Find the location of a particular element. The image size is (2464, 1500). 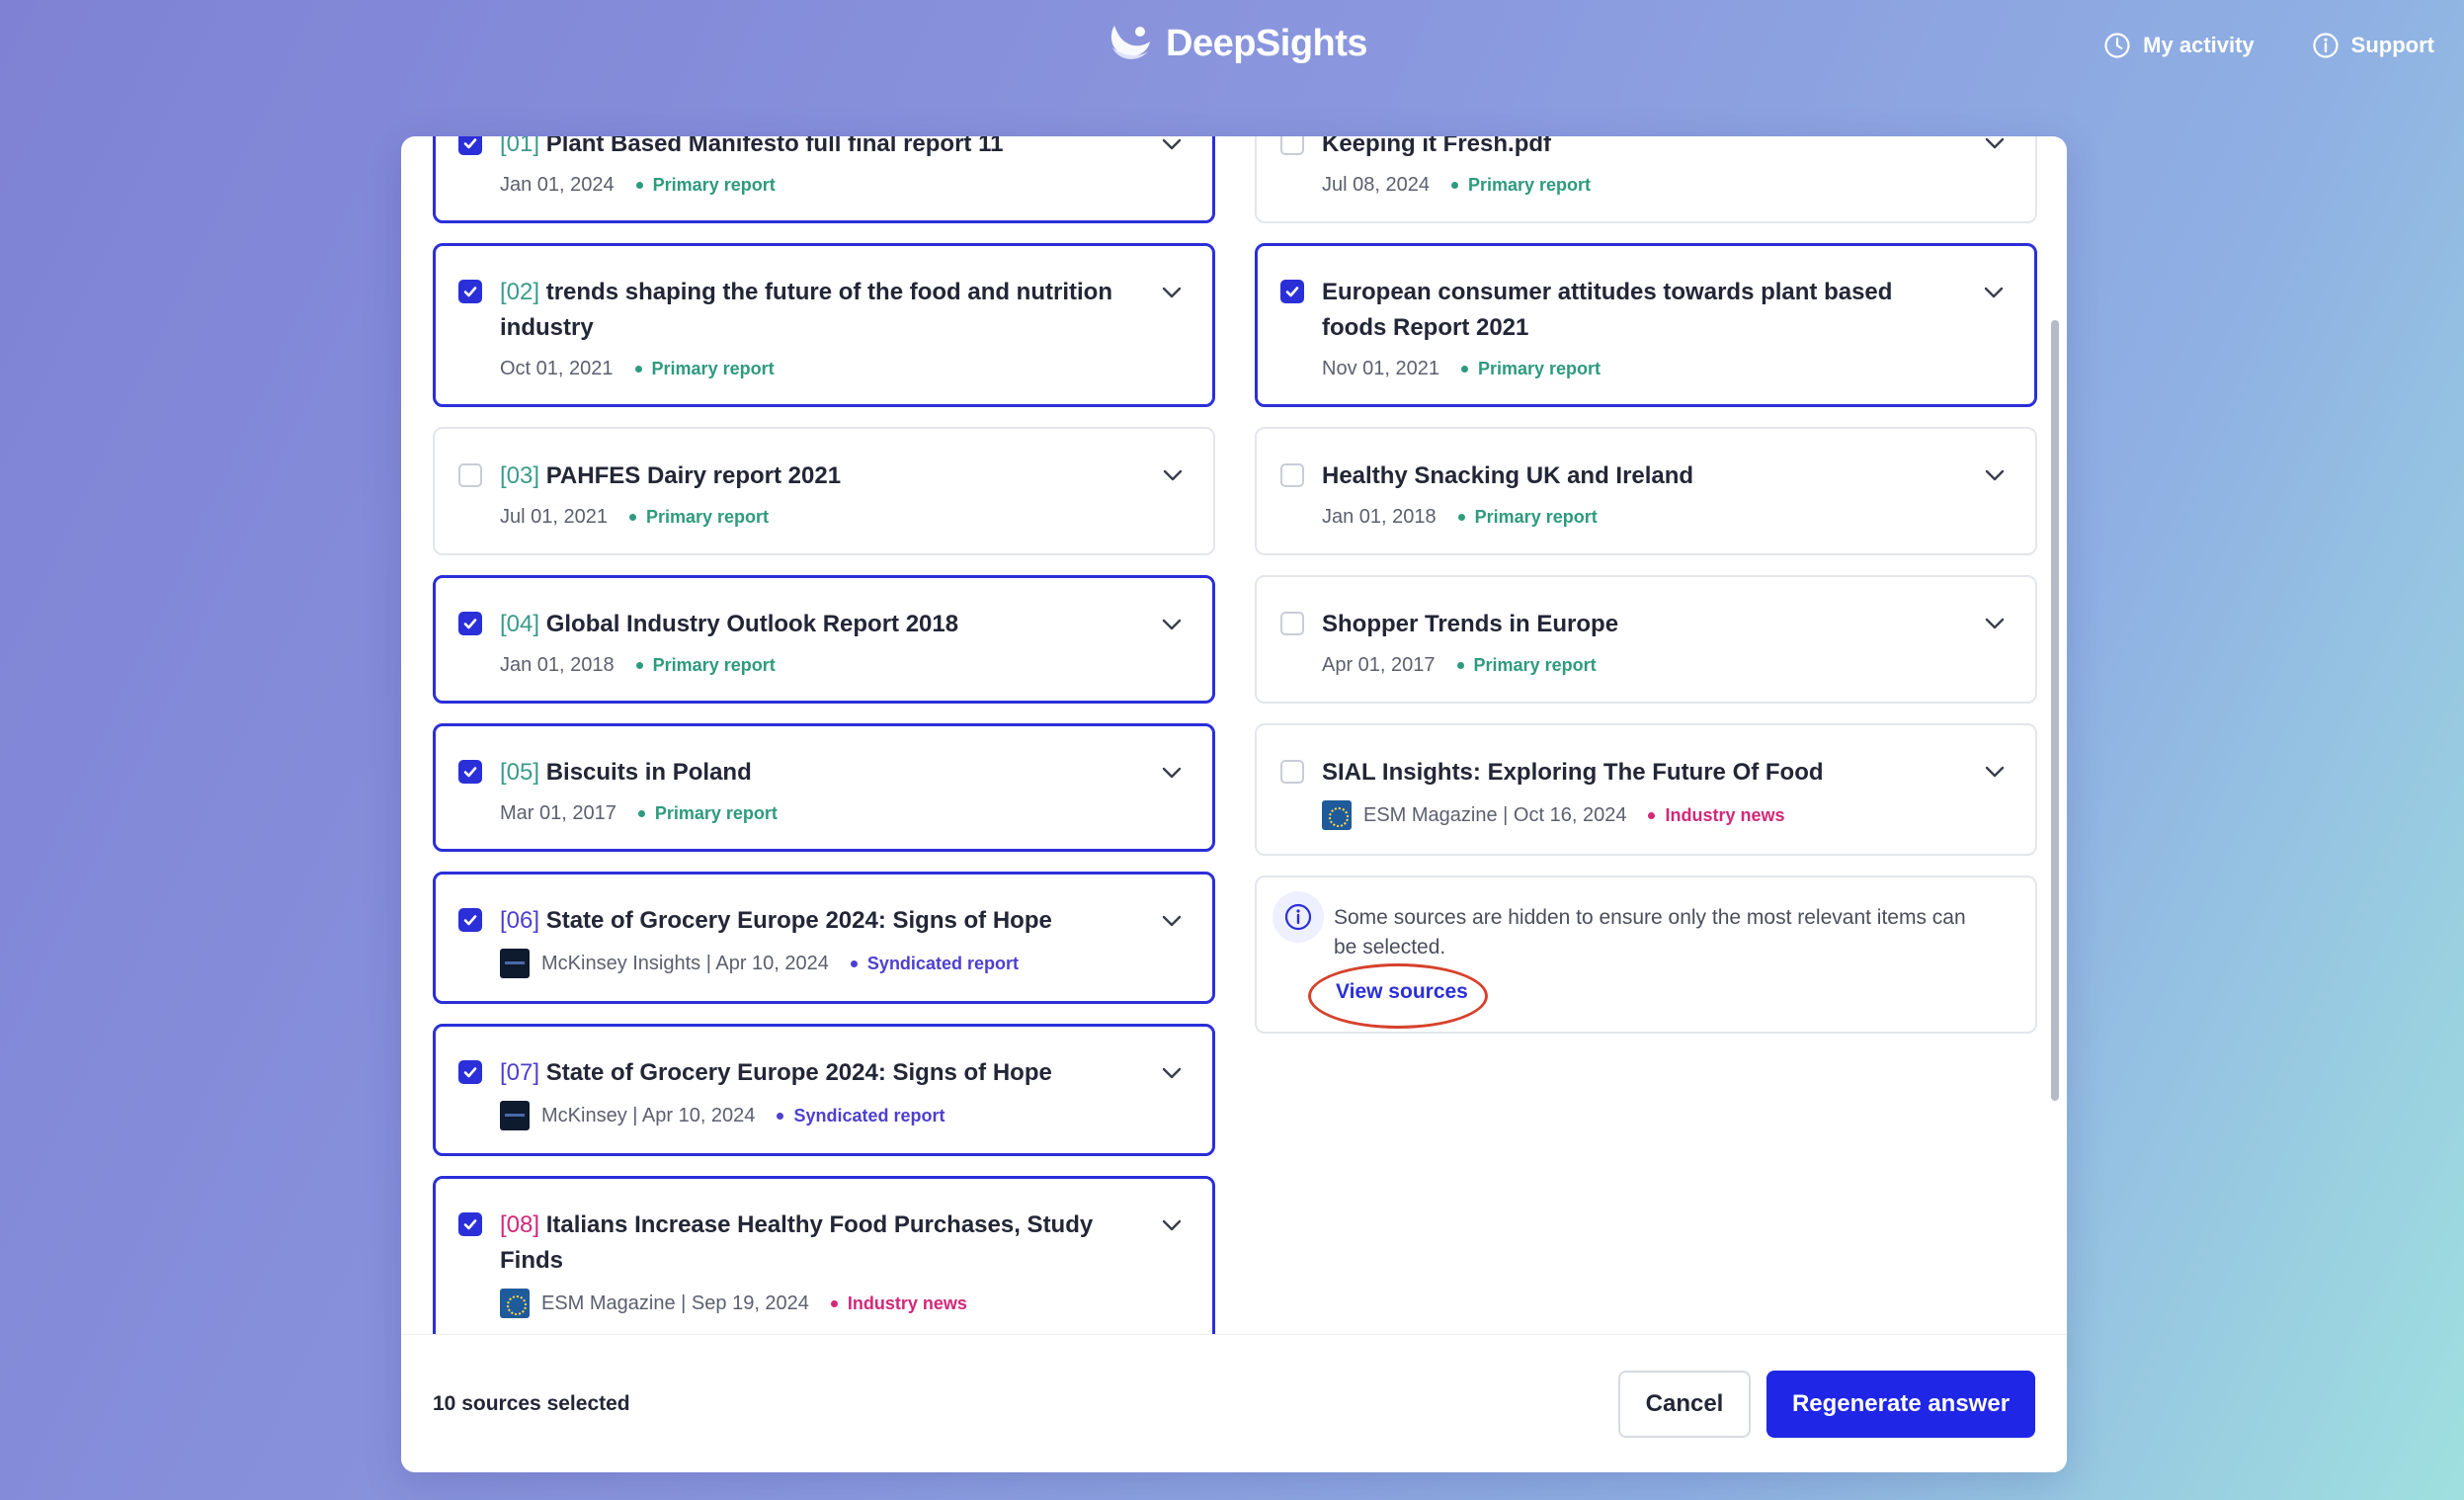

support-label: Support is located at coordinates (2392, 45).